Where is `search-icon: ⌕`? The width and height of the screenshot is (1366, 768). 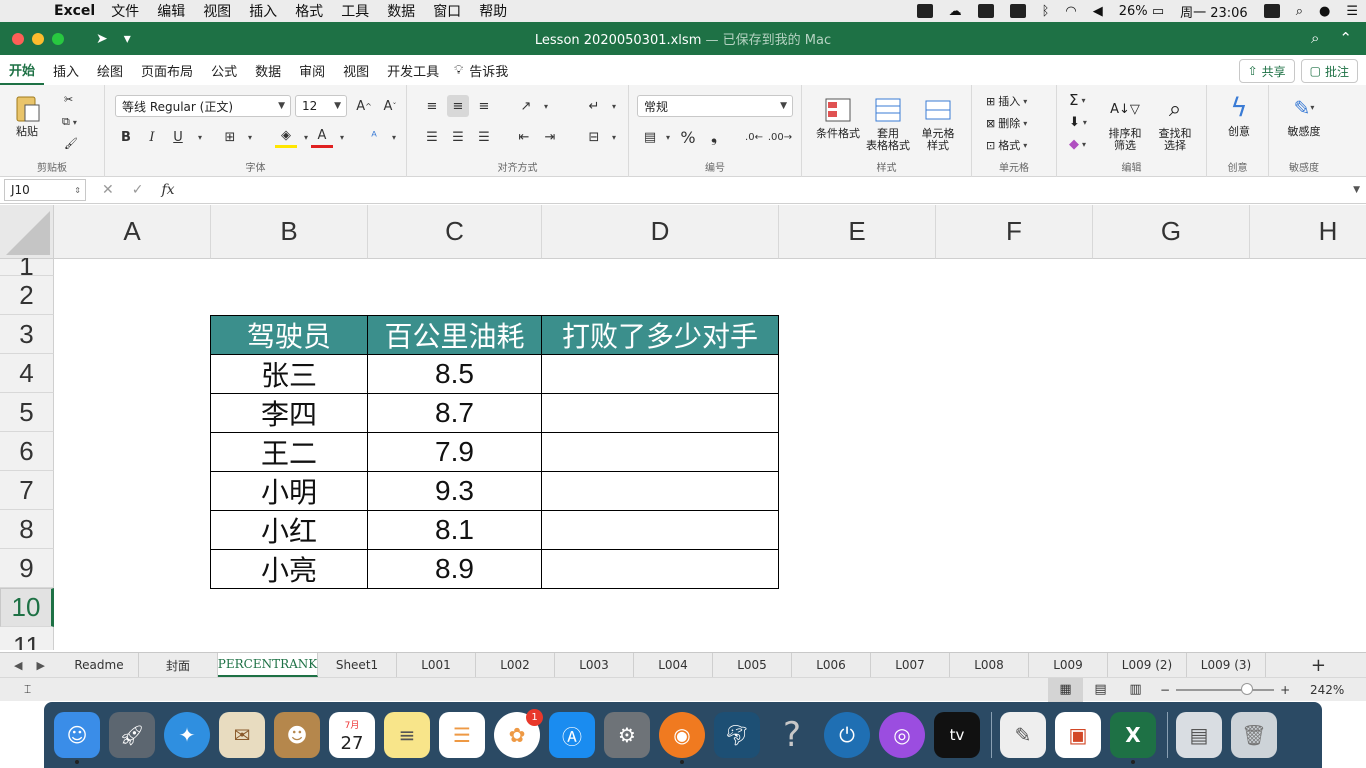 search-icon: ⌕ is located at coordinates (1315, 38).